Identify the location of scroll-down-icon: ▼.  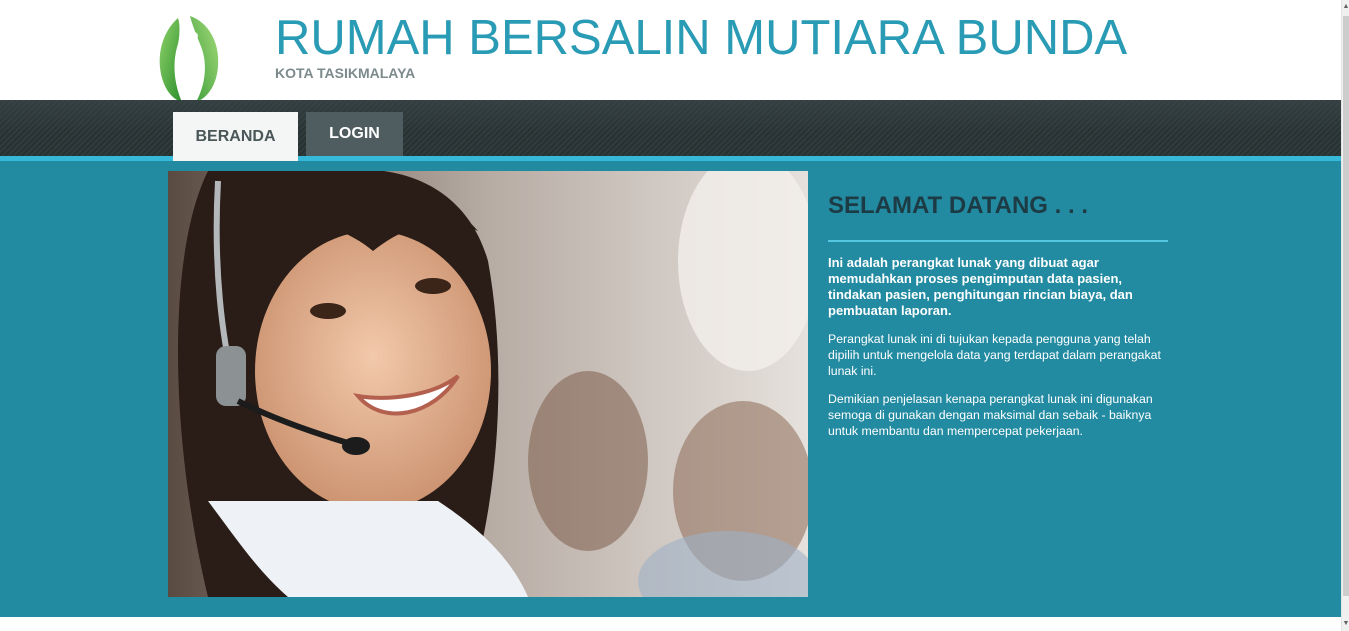
(1345, 624).